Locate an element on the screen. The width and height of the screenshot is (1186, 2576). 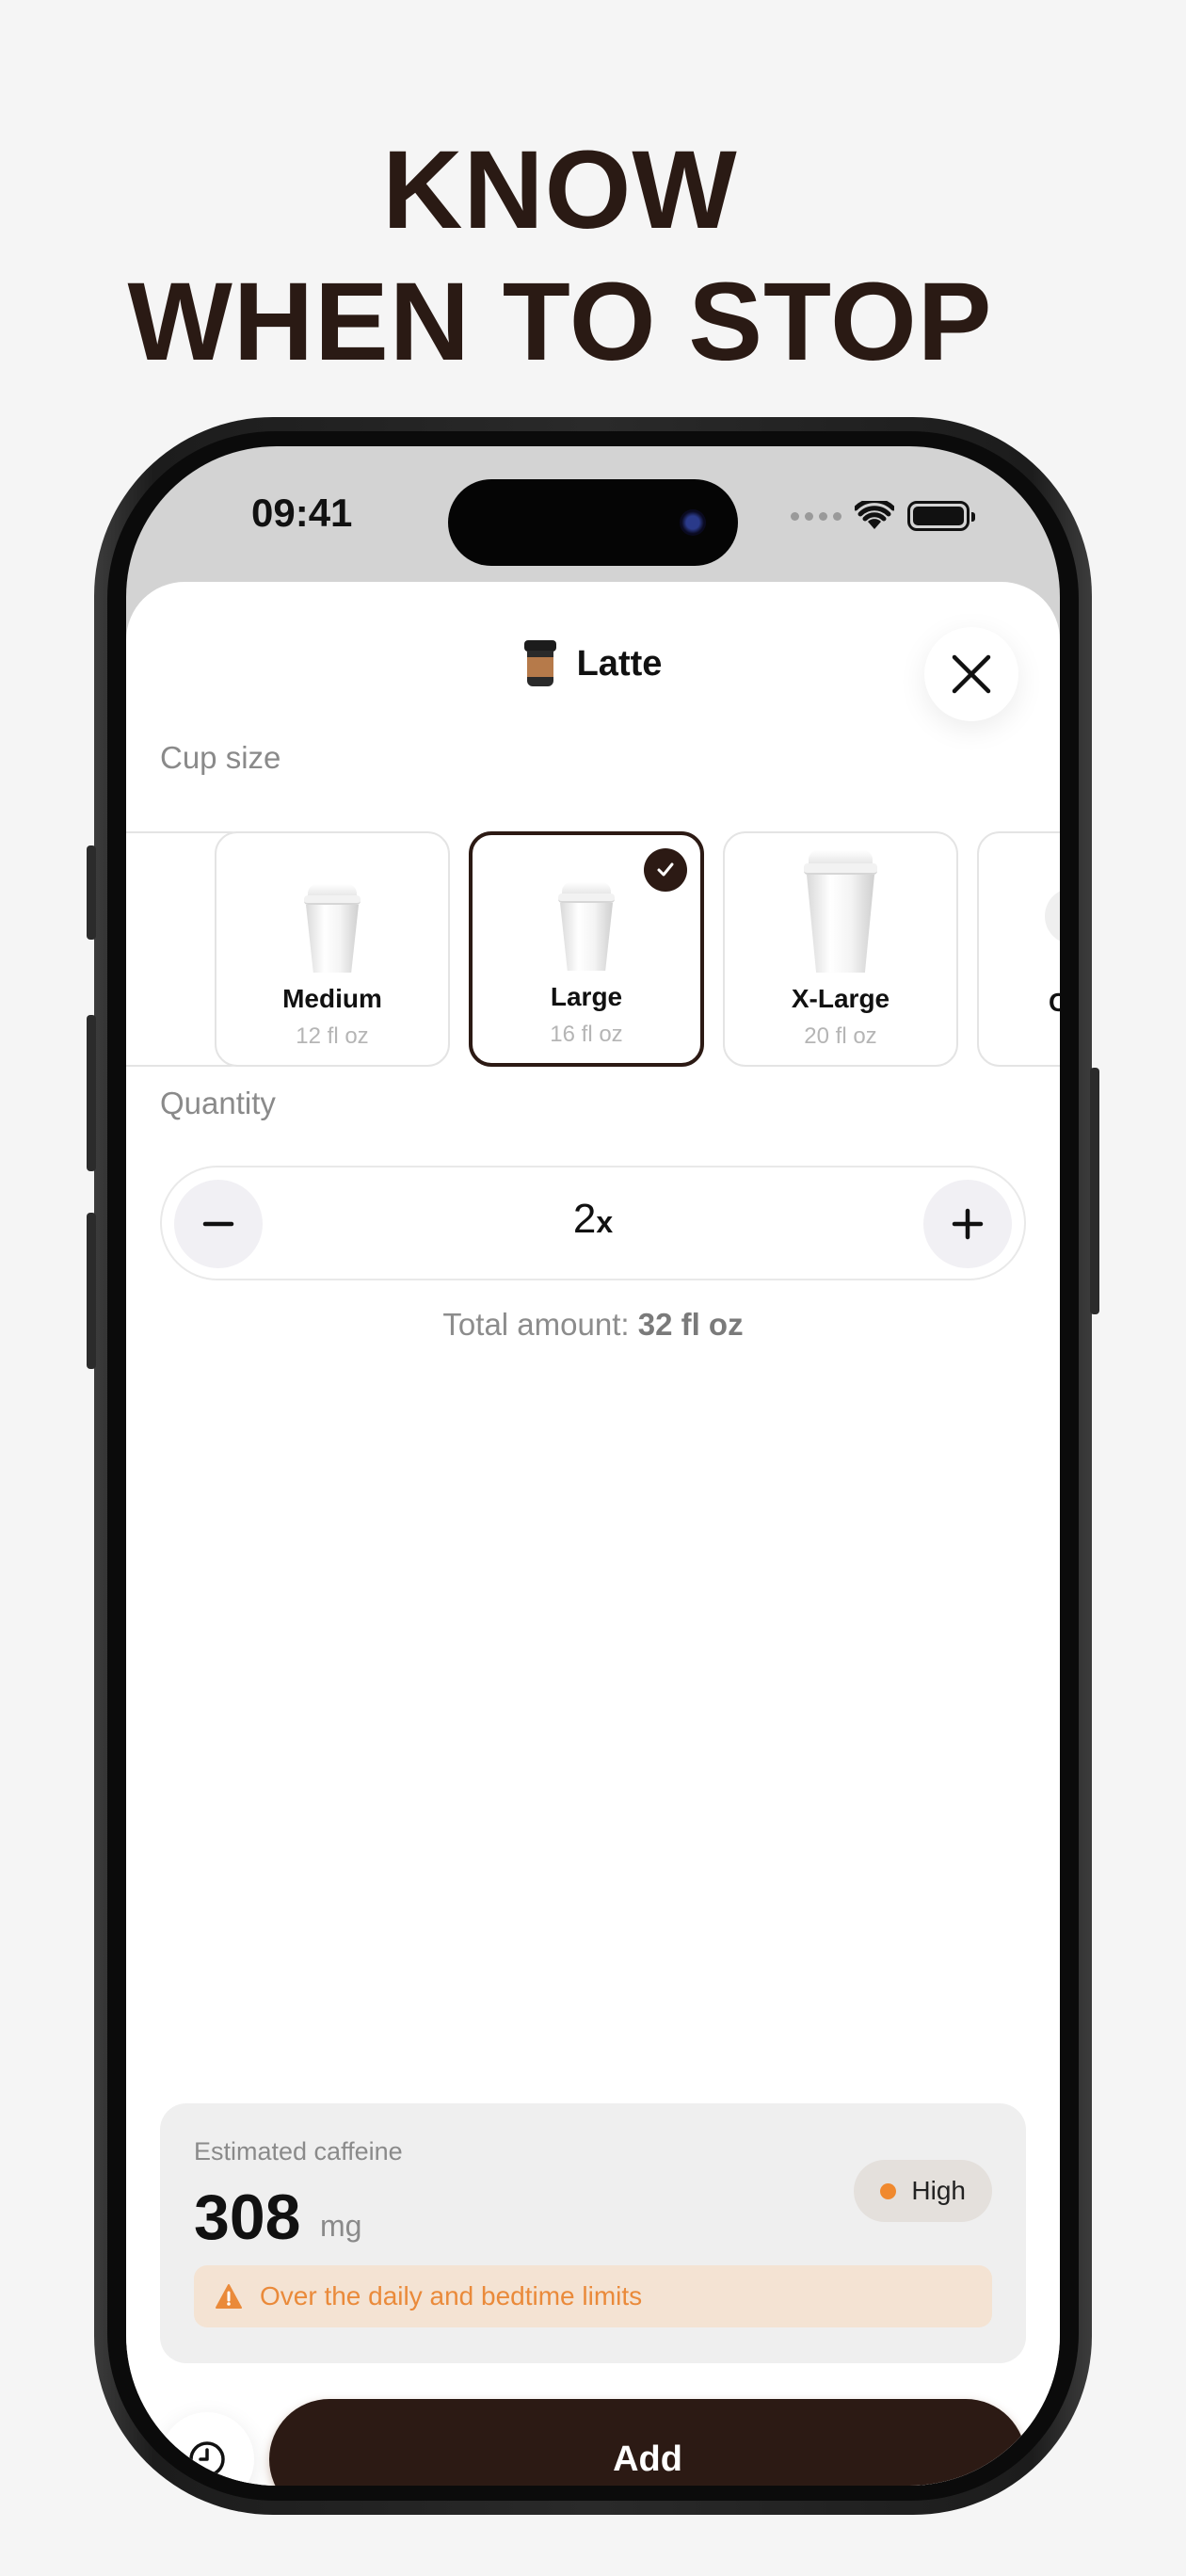
size-card-x-large: X-Large 20 fl oz is located at coordinates (840, 949).